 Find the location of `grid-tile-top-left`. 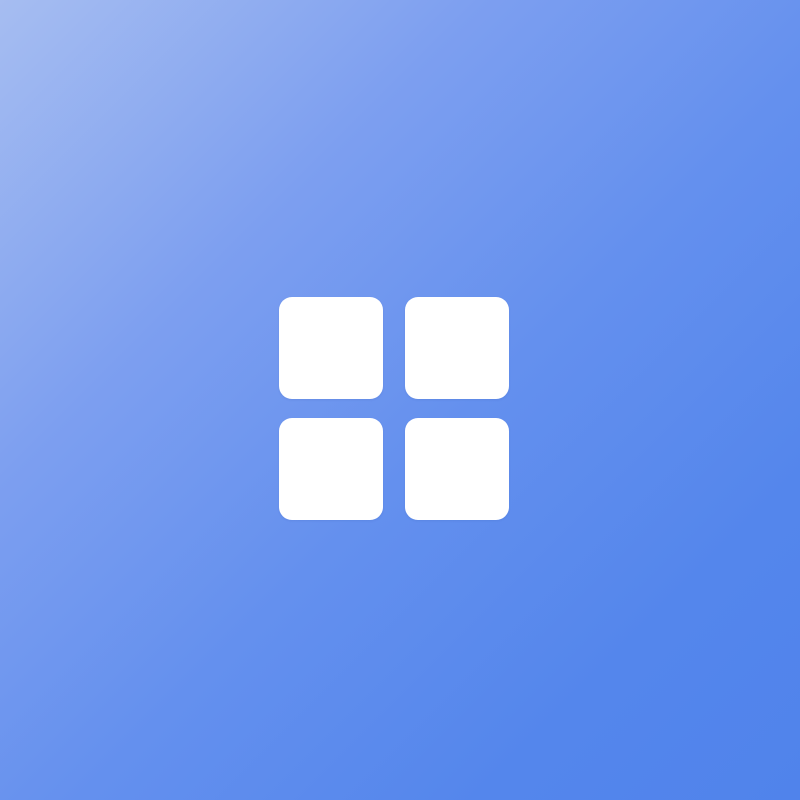

grid-tile-top-left is located at coordinates (331, 348).